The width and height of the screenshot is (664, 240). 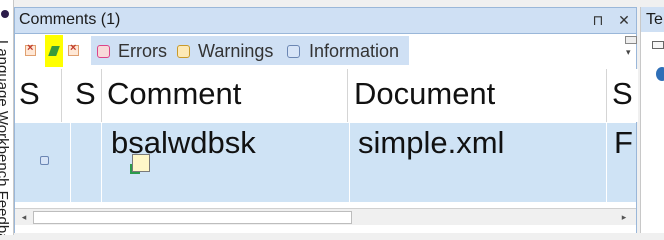 What do you see at coordinates (5, 137) in the screenshot?
I see `vertical-tab-labels: Language Workbench Feedback` at bounding box center [5, 137].